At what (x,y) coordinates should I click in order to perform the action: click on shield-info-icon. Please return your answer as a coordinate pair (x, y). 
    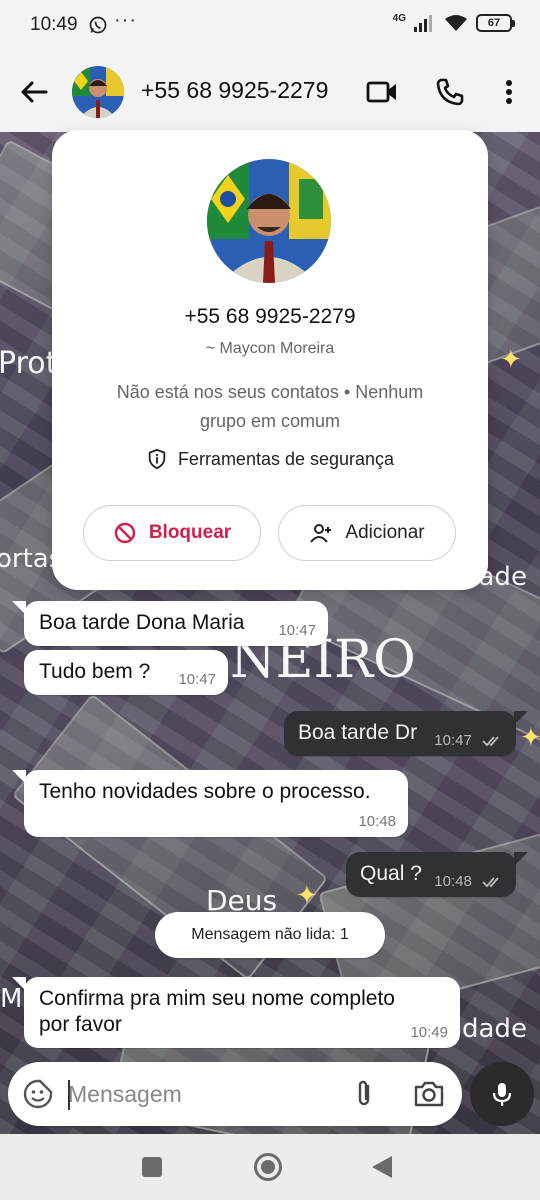
    Looking at the image, I should click on (157, 459).